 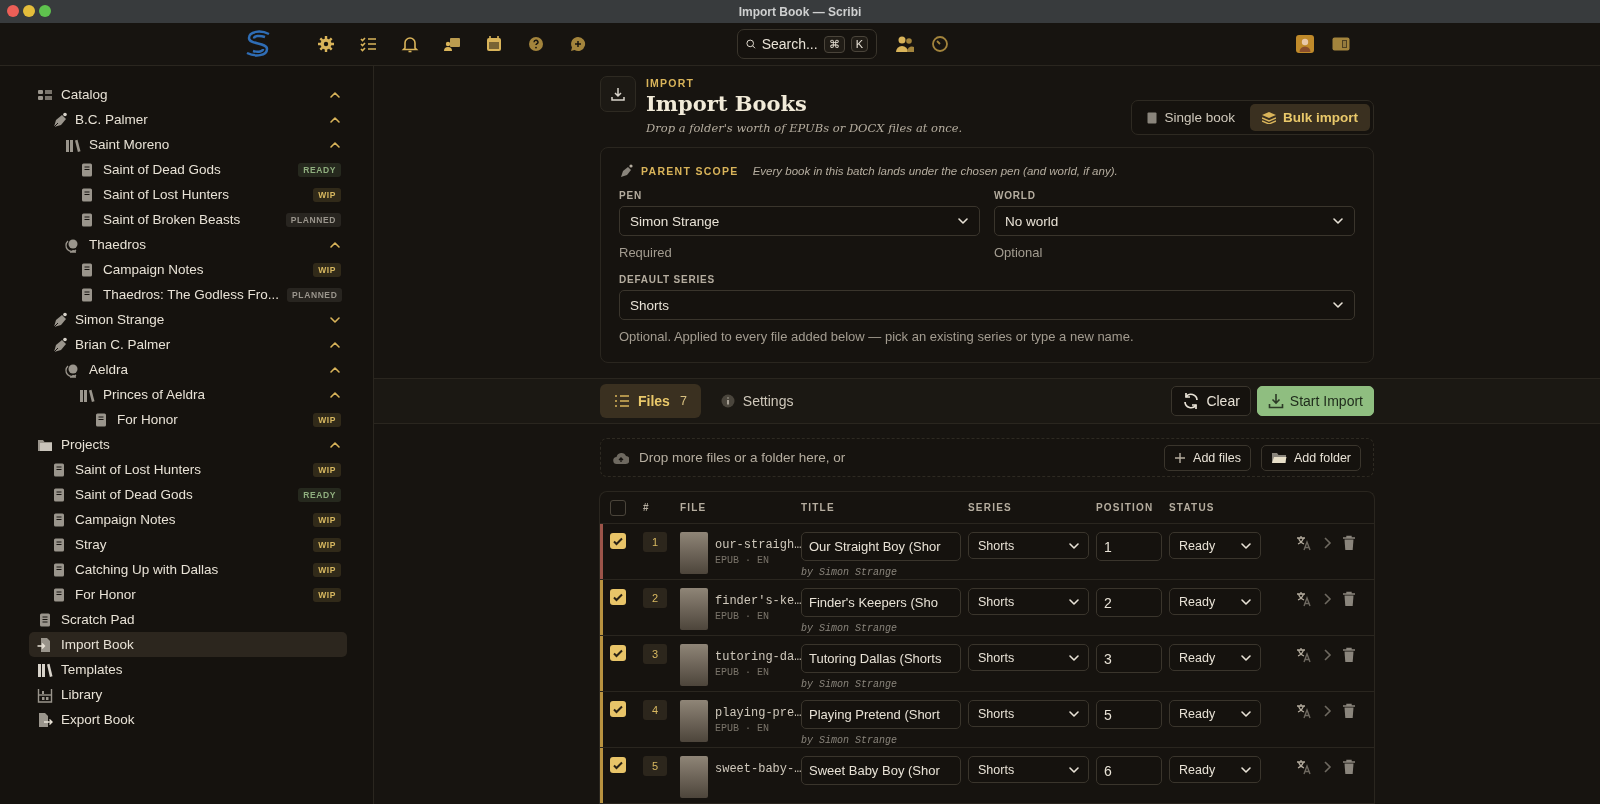 What do you see at coordinates (188, 219) in the screenshot?
I see `sidebar-item: Saint of Broken Beasts PLANNED` at bounding box center [188, 219].